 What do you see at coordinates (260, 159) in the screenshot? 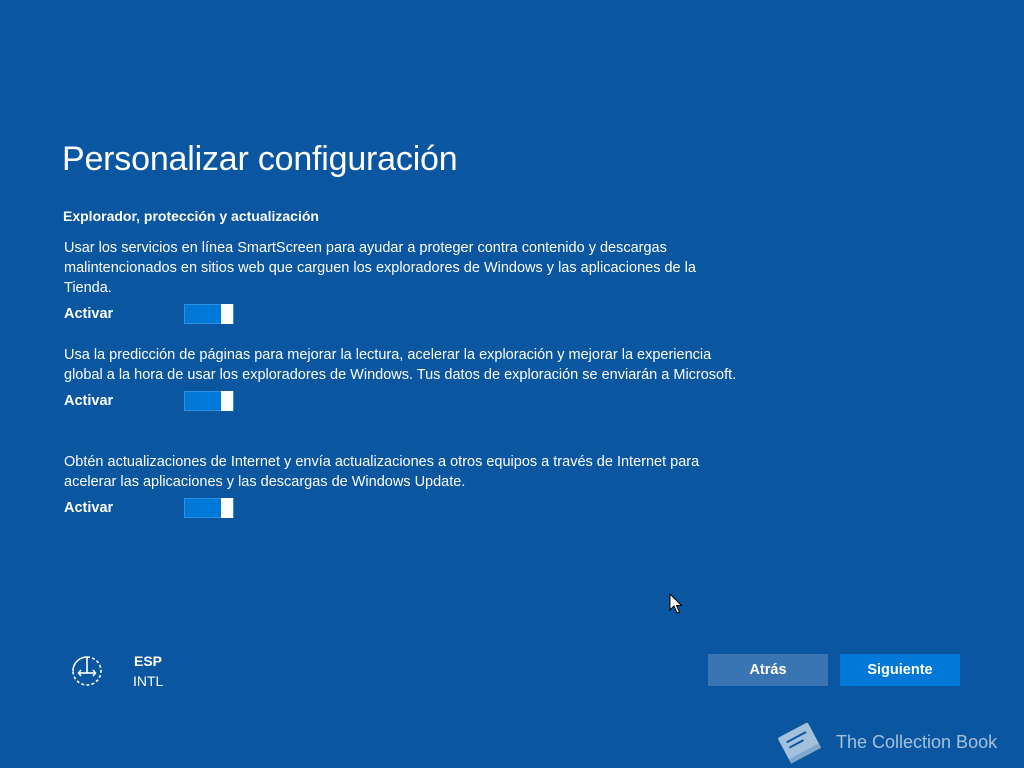
I see `page-title: Personalizar configuración` at bounding box center [260, 159].